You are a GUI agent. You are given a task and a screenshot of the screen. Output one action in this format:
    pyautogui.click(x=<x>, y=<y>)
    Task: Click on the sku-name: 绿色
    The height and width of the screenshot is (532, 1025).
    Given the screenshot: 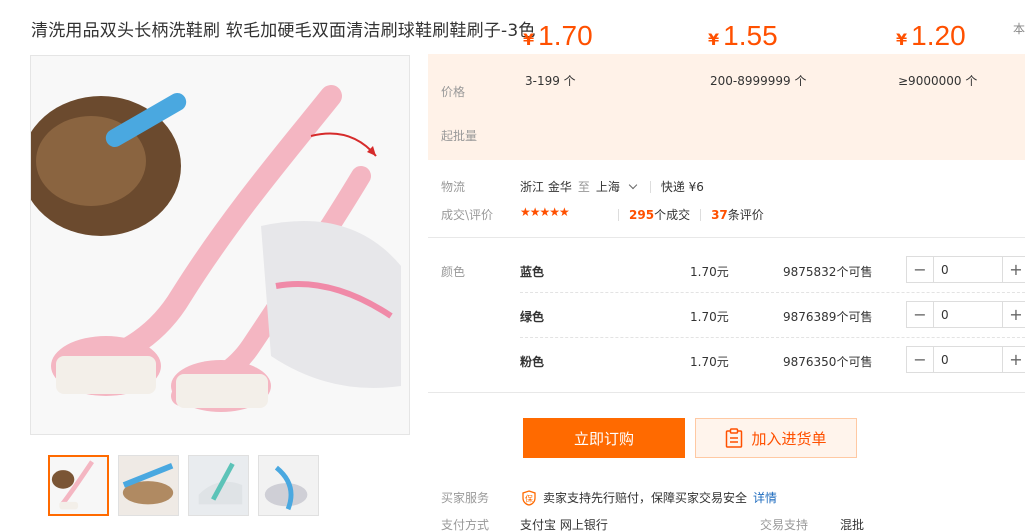 What is the action you would take?
    pyautogui.click(x=532, y=317)
    